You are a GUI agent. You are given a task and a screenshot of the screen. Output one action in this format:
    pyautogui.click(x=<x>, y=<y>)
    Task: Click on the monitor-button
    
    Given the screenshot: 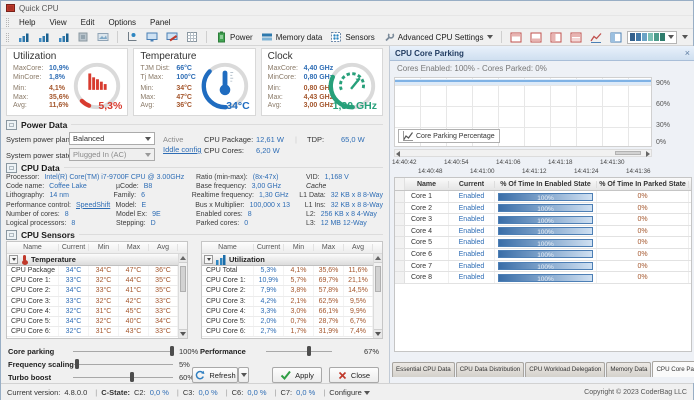 What is the action you would take?
    pyautogui.click(x=152, y=37)
    